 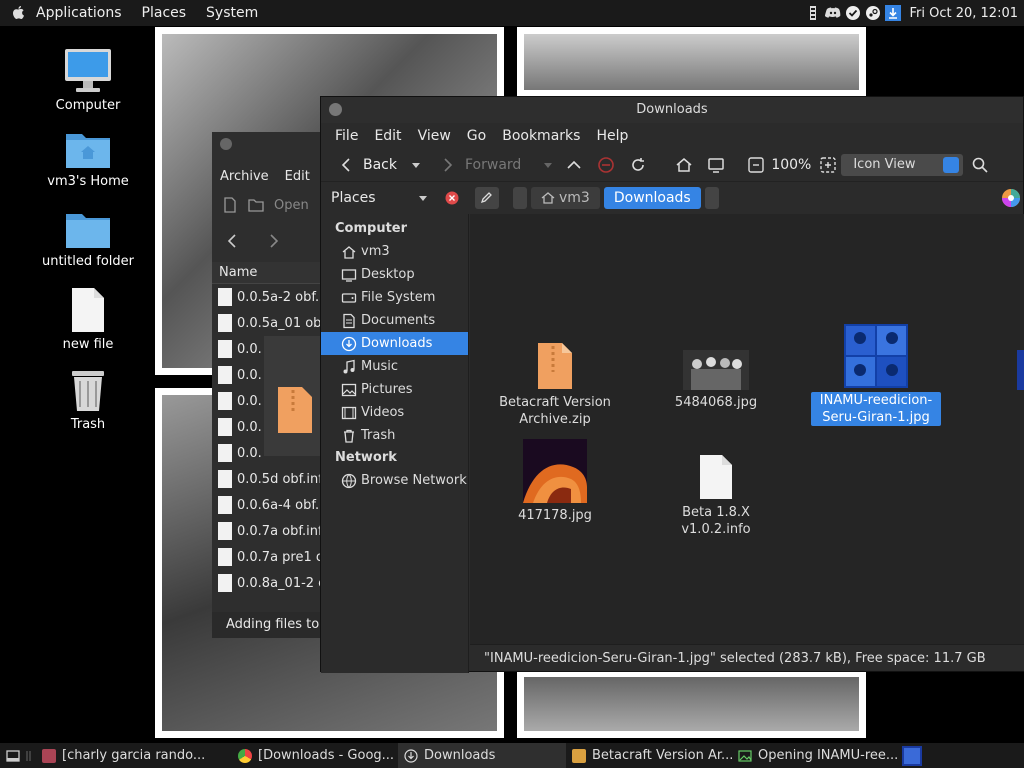 What do you see at coordinates (672, 110) in the screenshot?
I see `window-titlebar: Downloads` at bounding box center [672, 110].